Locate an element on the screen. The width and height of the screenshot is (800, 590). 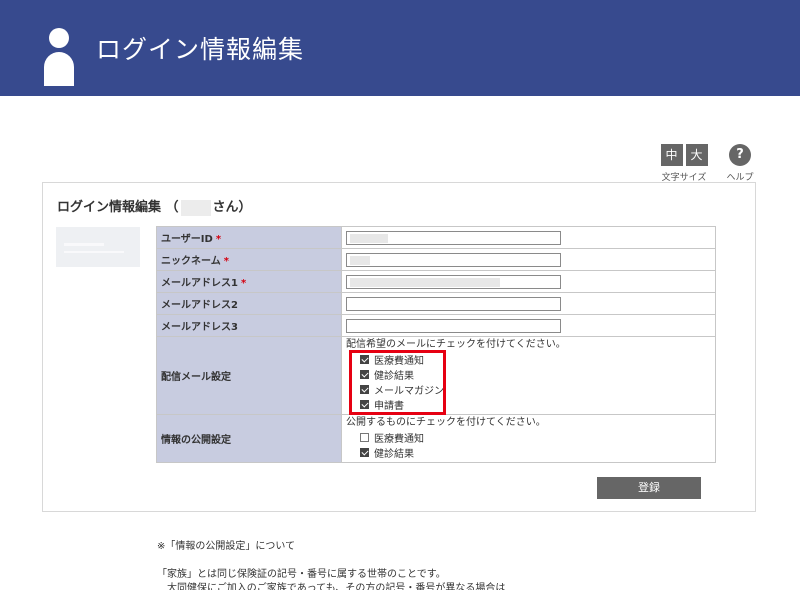
mail-option-checkup-result: 健診結果 is located at coordinates (528, 374).